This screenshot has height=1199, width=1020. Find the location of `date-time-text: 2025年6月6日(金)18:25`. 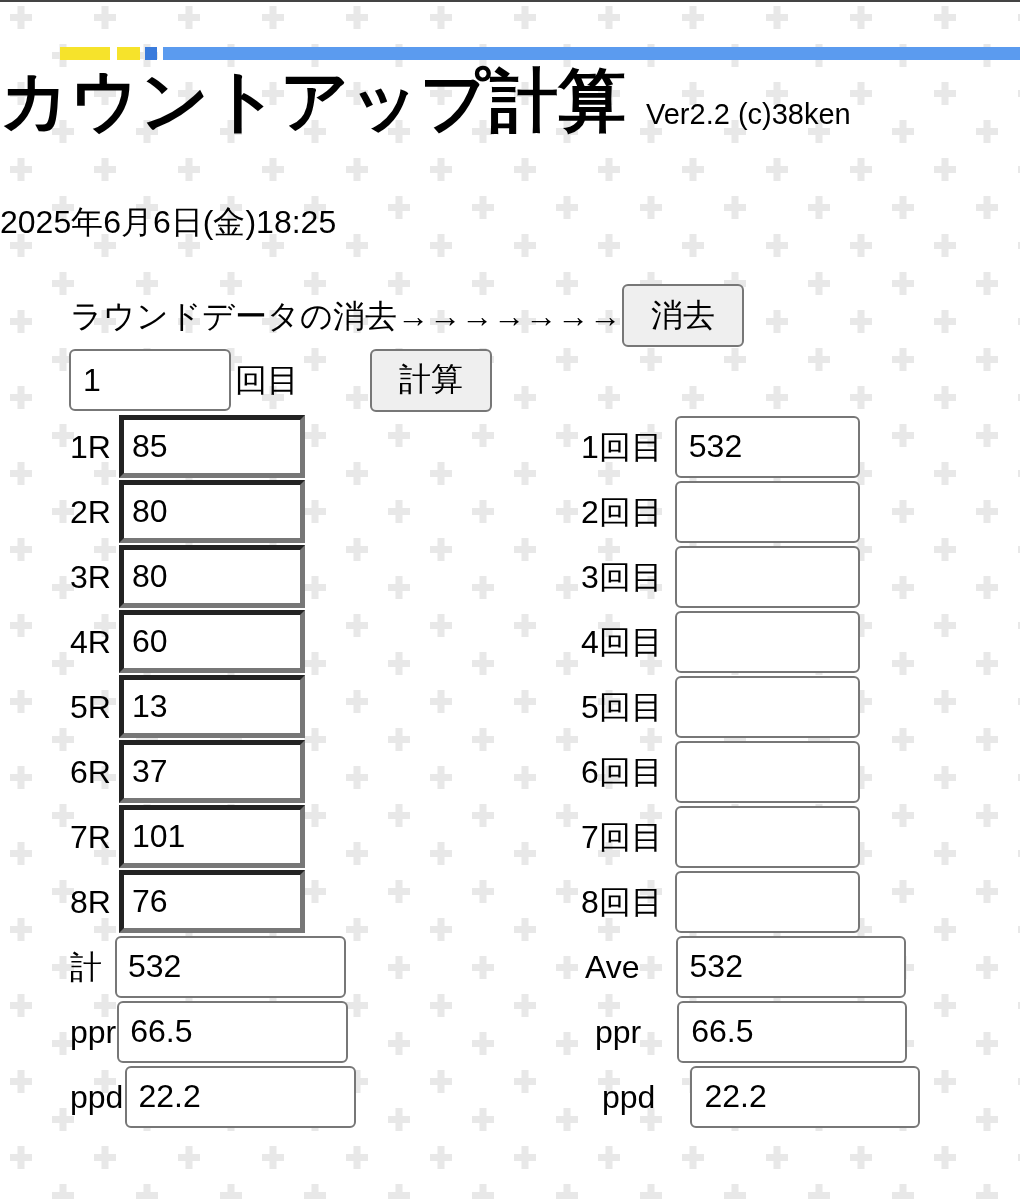

date-time-text: 2025年6月6日(金)18:25 is located at coordinates (168, 222).